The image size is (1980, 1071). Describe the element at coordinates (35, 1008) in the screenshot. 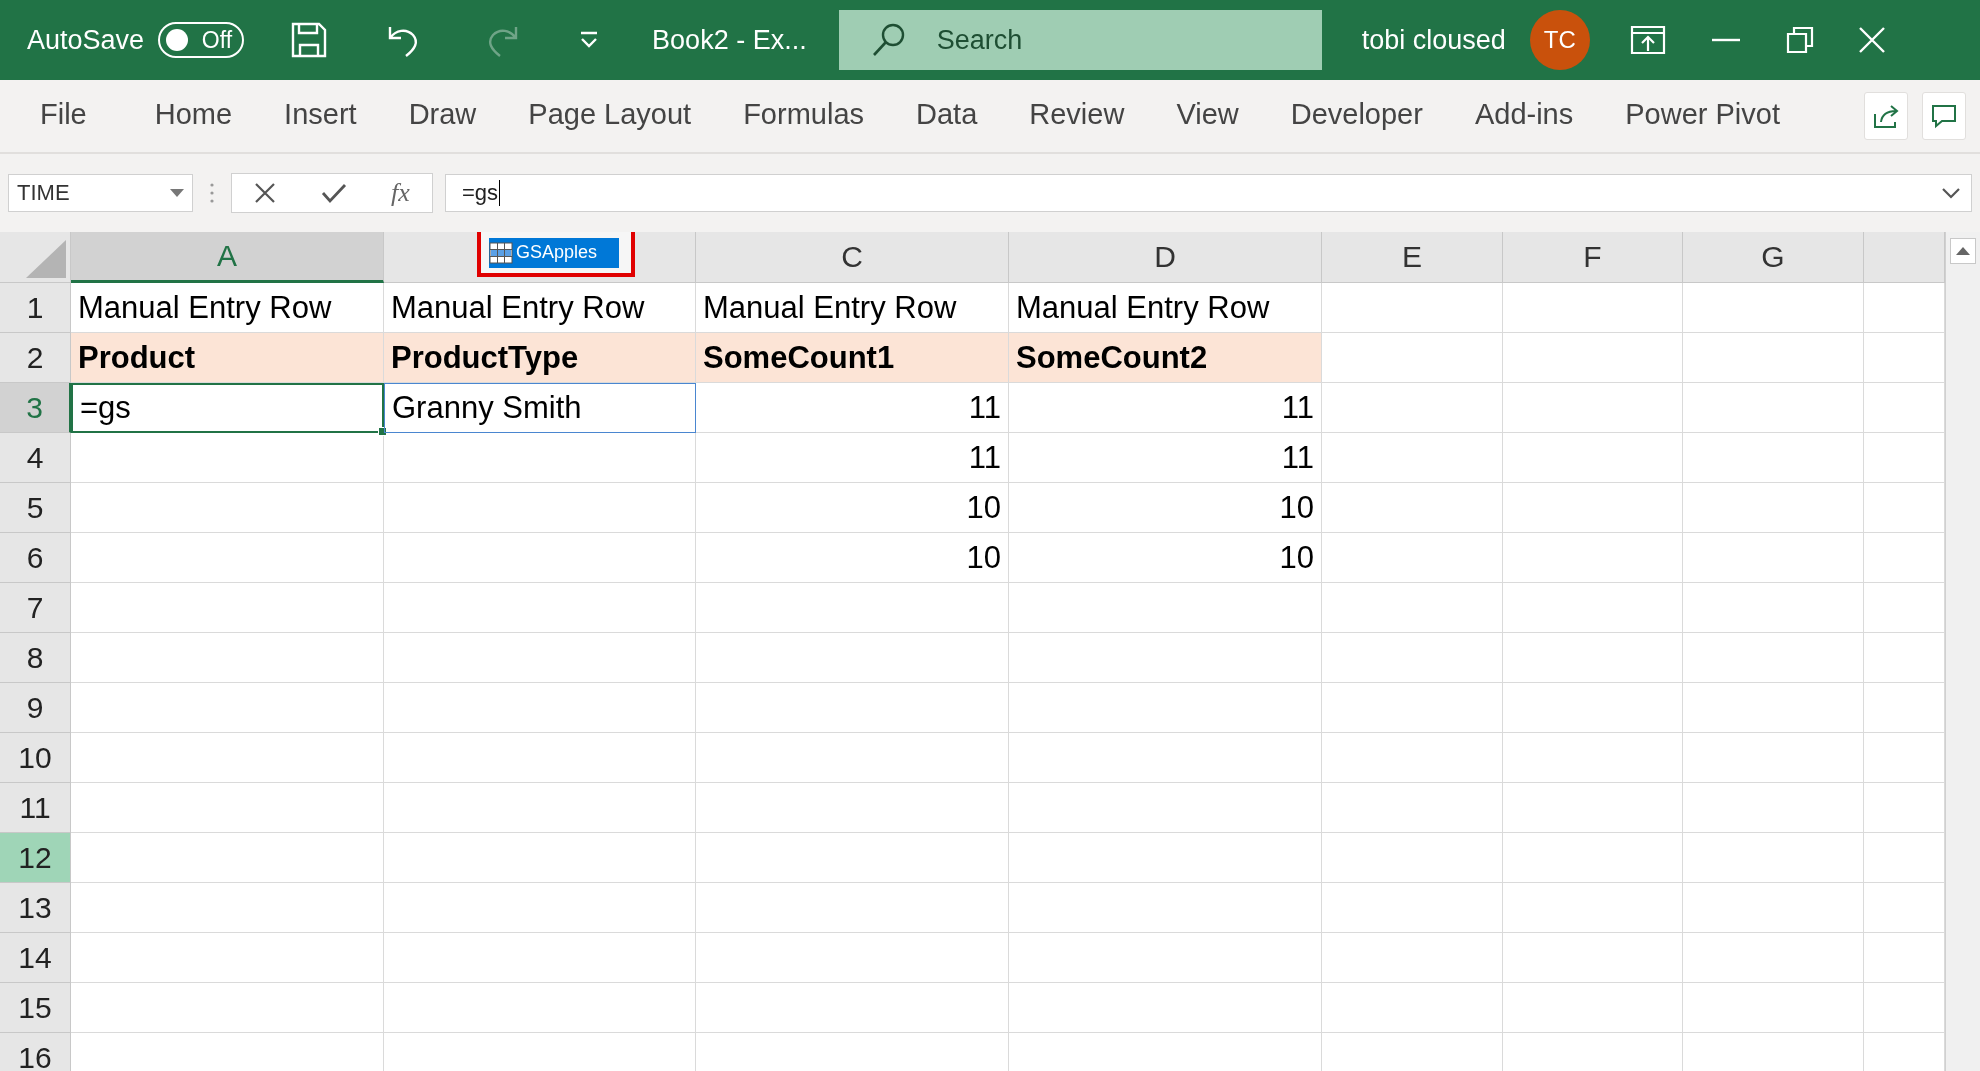

I see `row-header: 15` at that location.